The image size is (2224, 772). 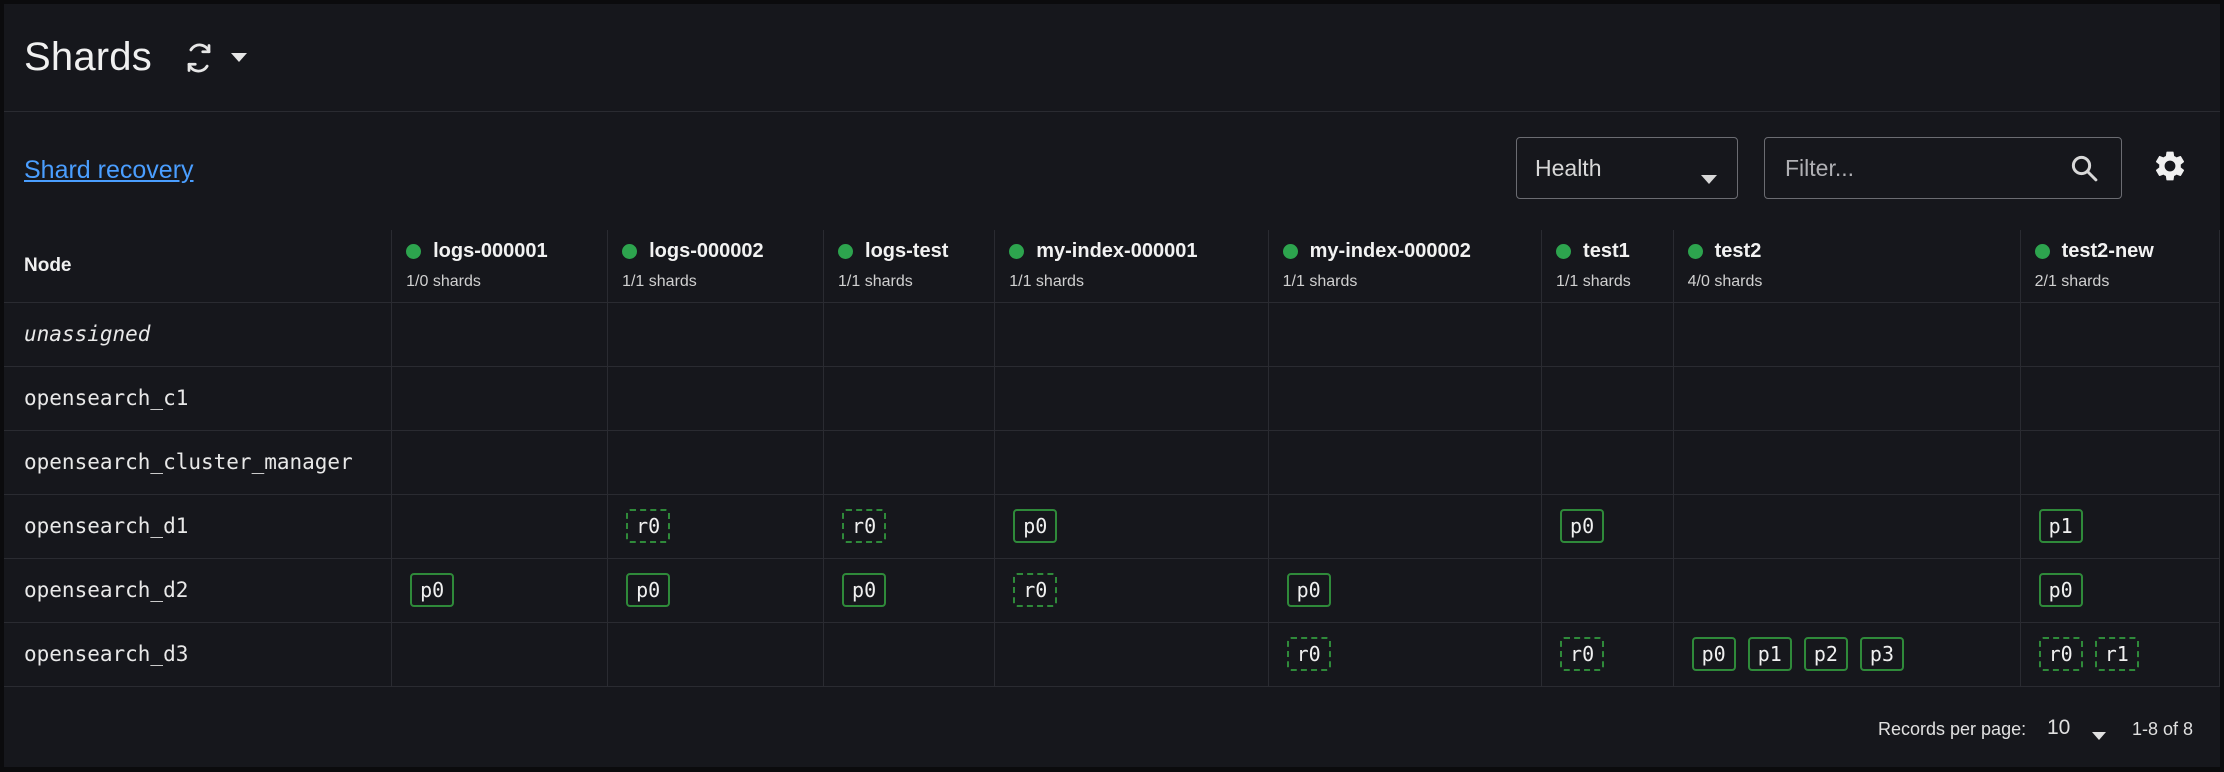 I want to click on filter-field, so click(x=1943, y=168).